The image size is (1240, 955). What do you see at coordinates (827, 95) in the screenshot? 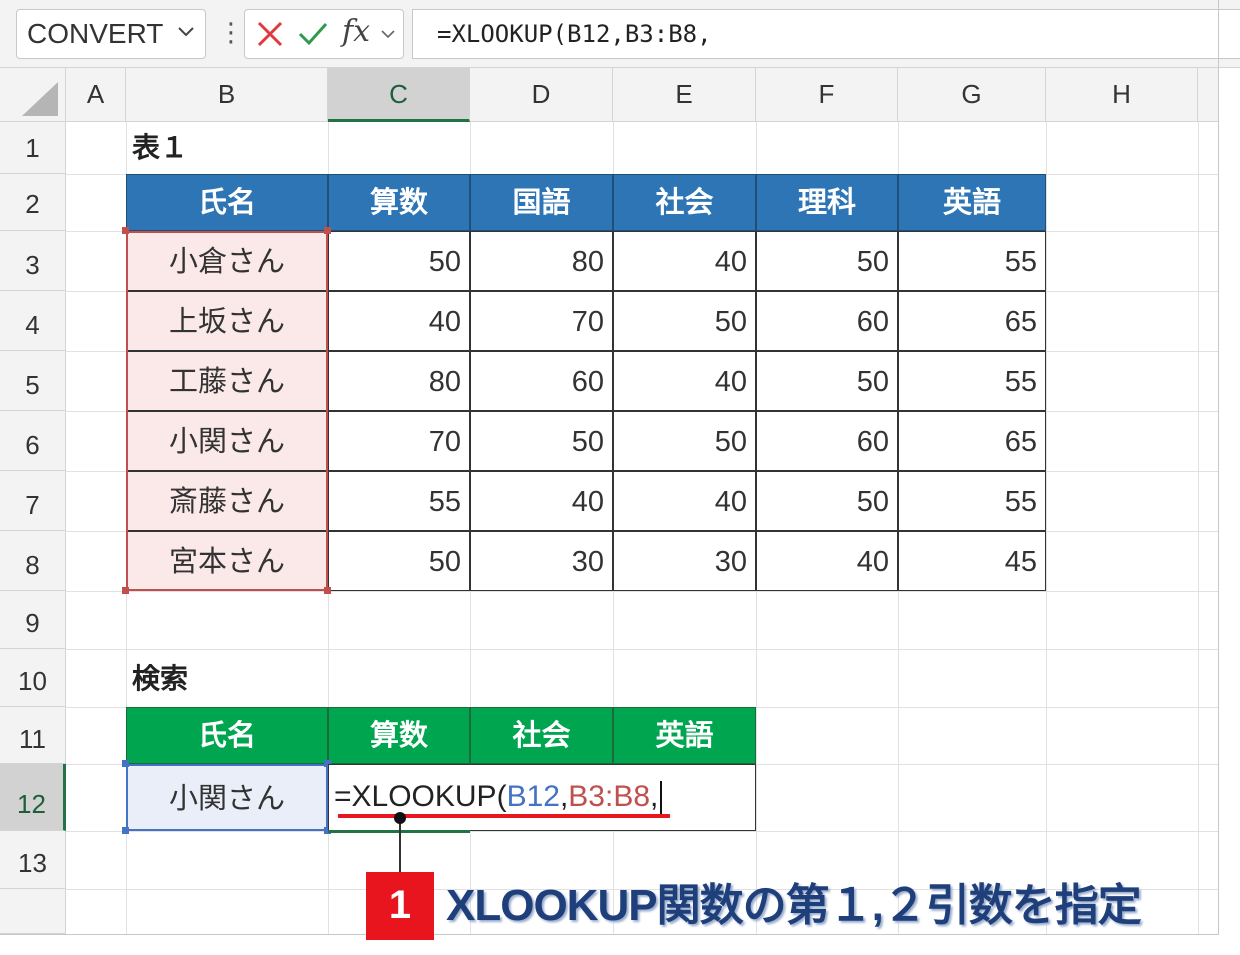
I see `column-header-F: F` at bounding box center [827, 95].